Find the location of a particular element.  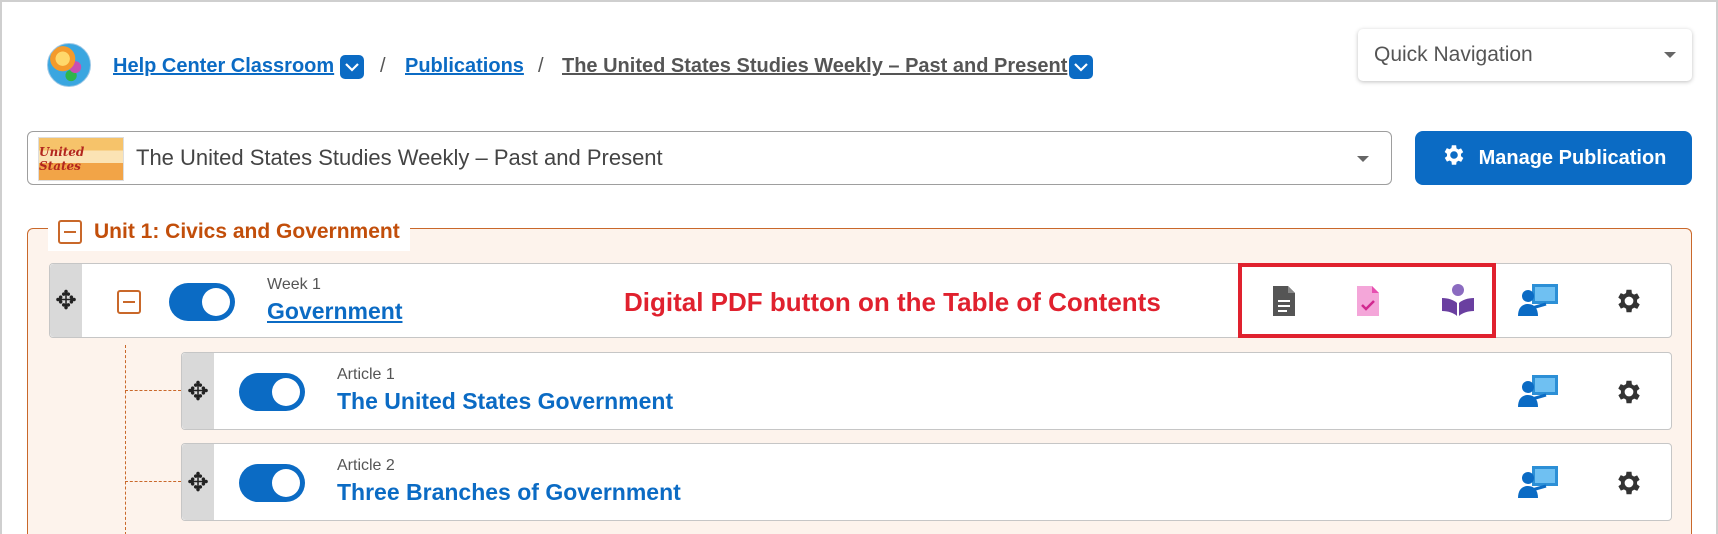

annotation-highlight-box is located at coordinates (1367, 300).